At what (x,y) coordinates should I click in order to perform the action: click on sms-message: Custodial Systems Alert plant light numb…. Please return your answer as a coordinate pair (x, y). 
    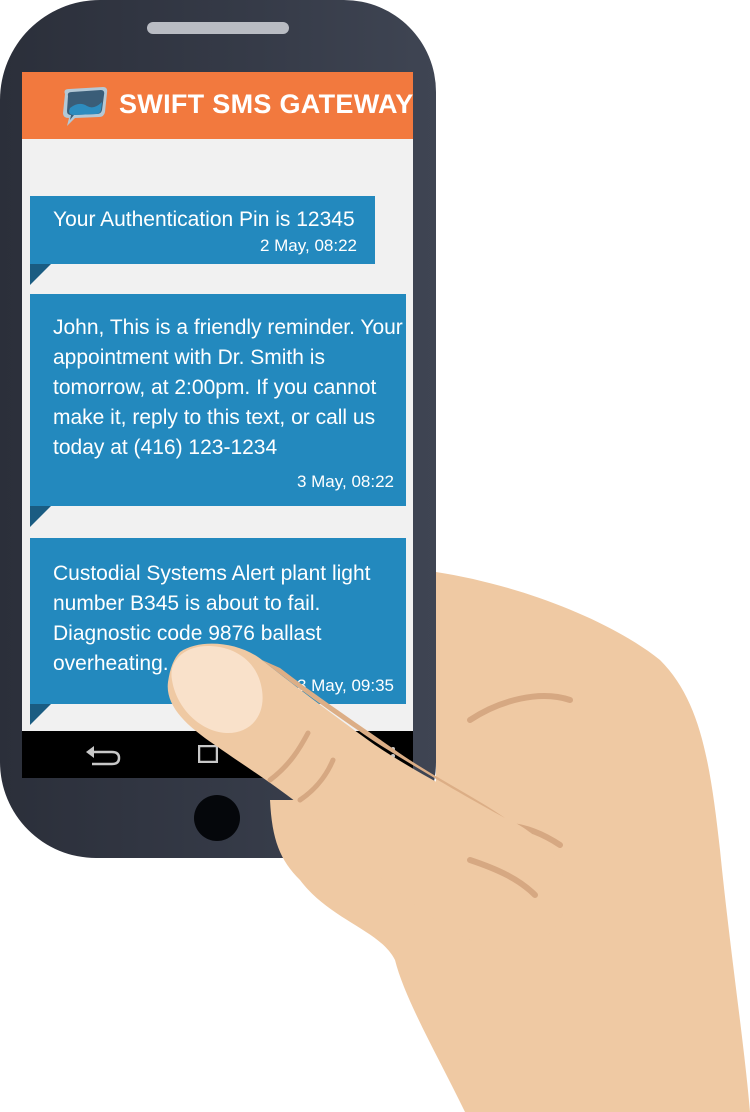
    Looking at the image, I should click on (218, 631).